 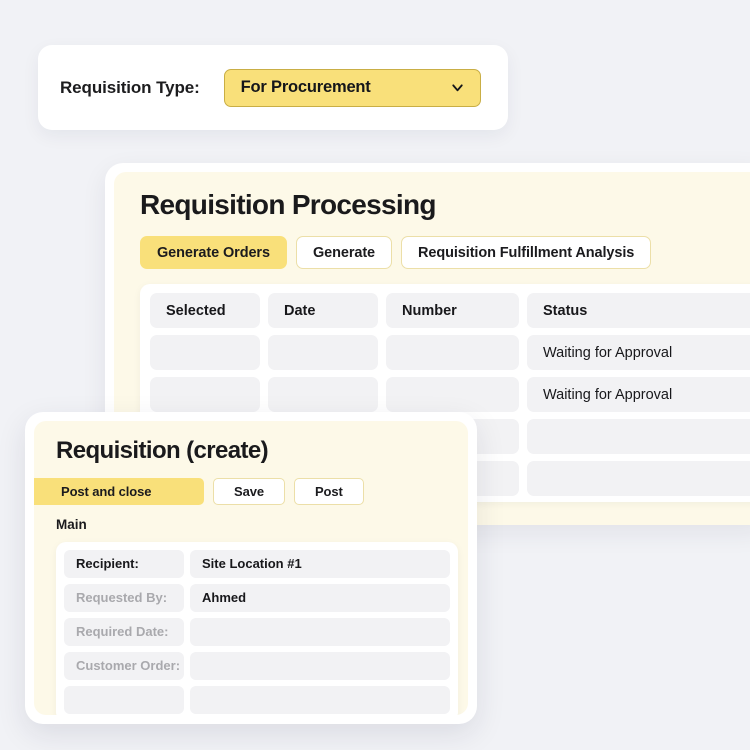 I want to click on column-header-date: Date, so click(x=323, y=311).